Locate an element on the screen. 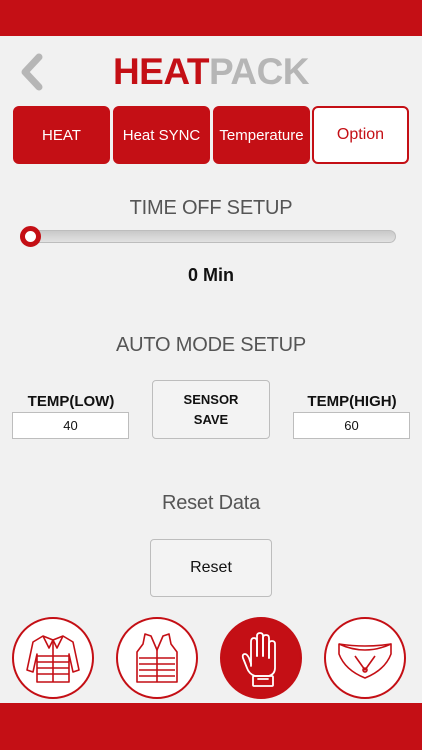  device-jacket-button is located at coordinates (53, 658).